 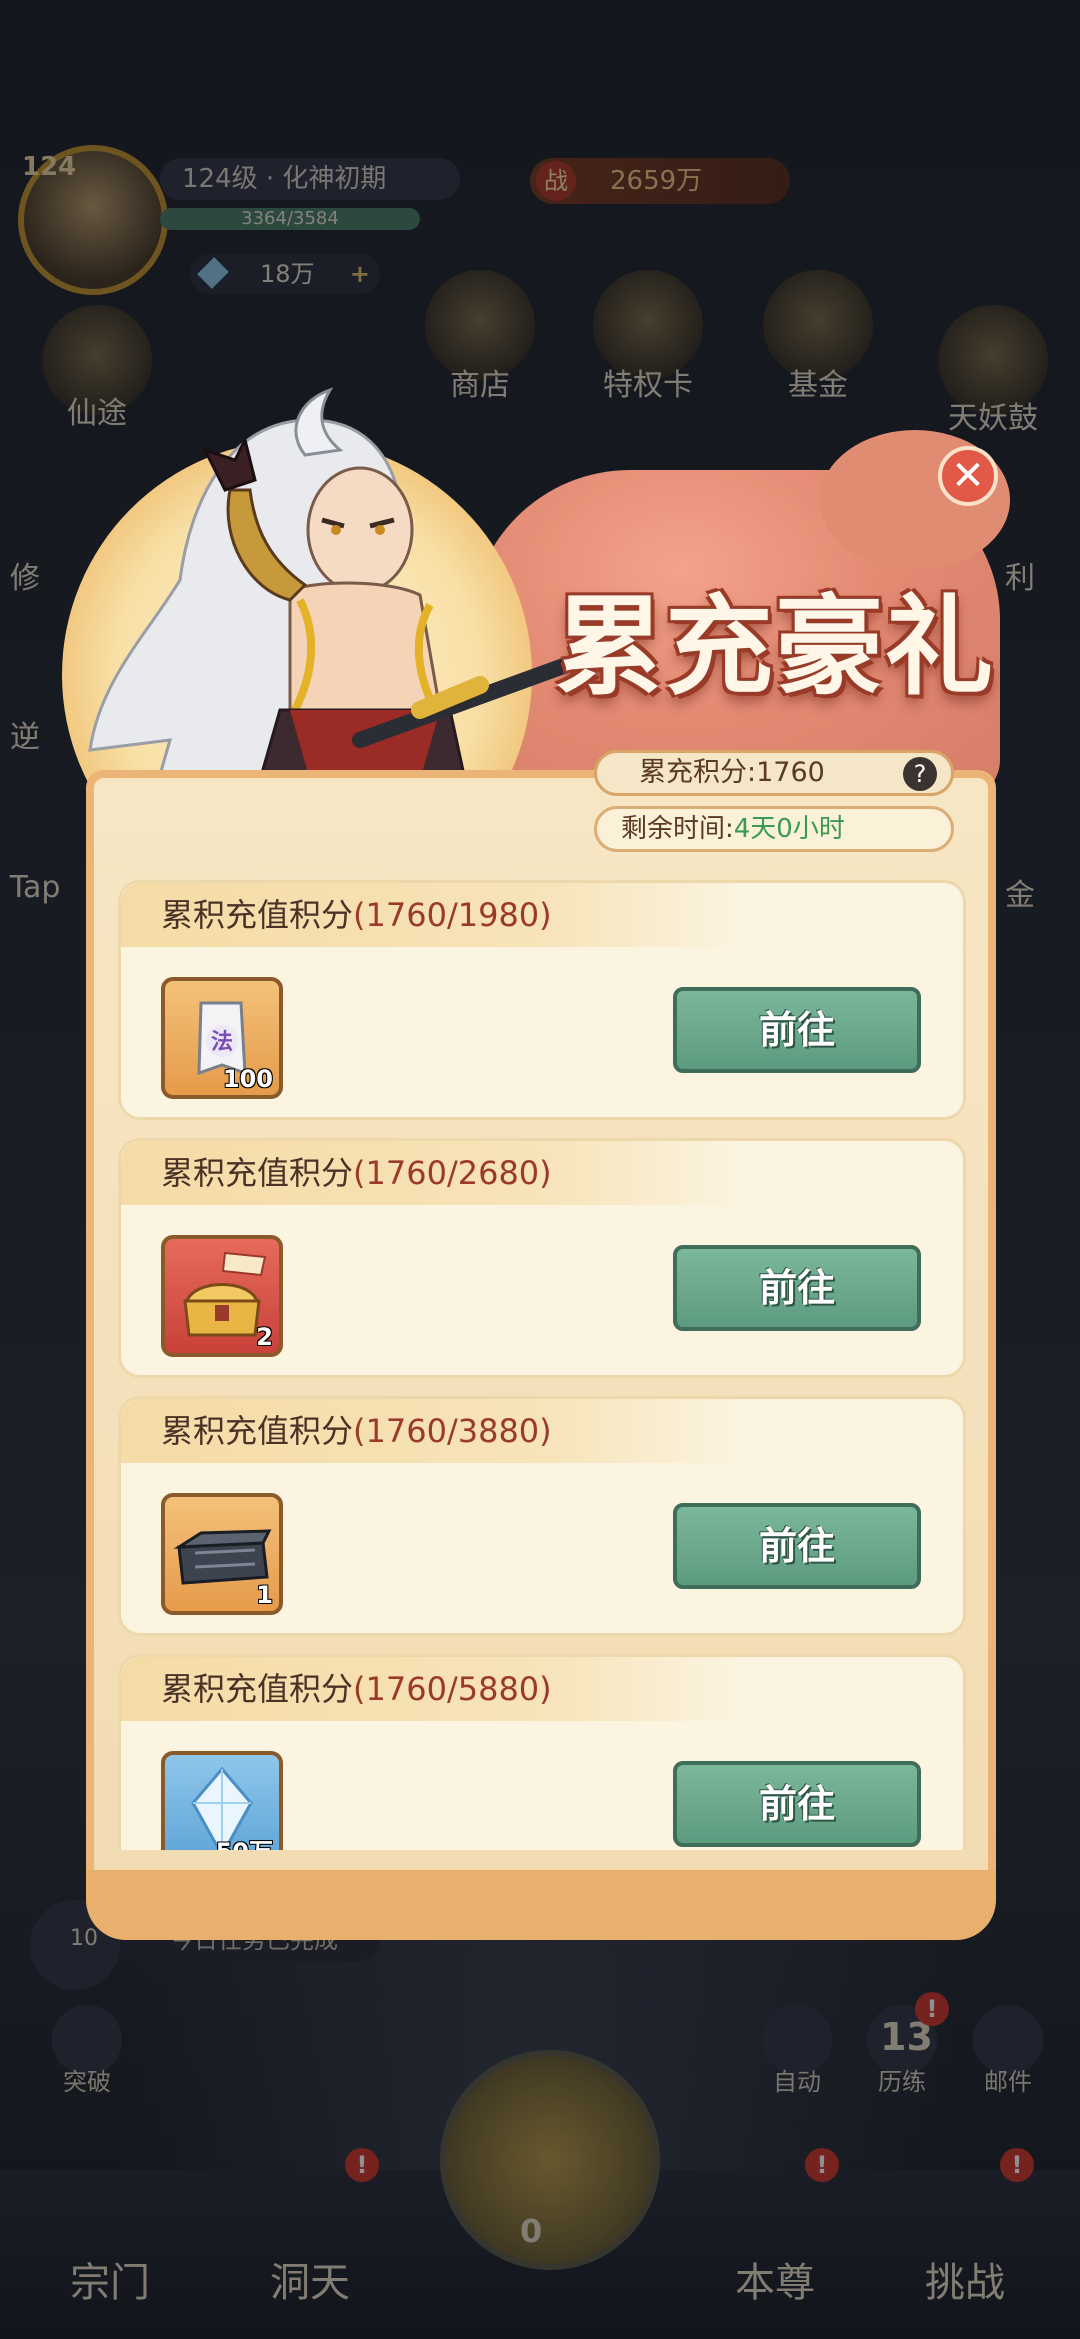 I want to click on tier-progress: (1760/1980), so click(x=452, y=915).